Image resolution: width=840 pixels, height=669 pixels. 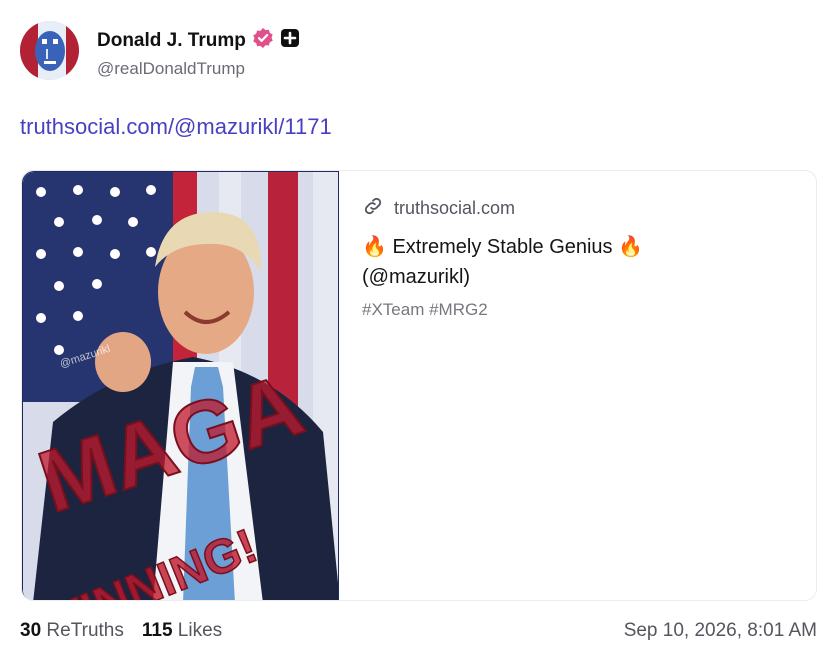 I want to click on post-timestamp: Sep 10, 2026, 8:01 AM, so click(x=720, y=631).